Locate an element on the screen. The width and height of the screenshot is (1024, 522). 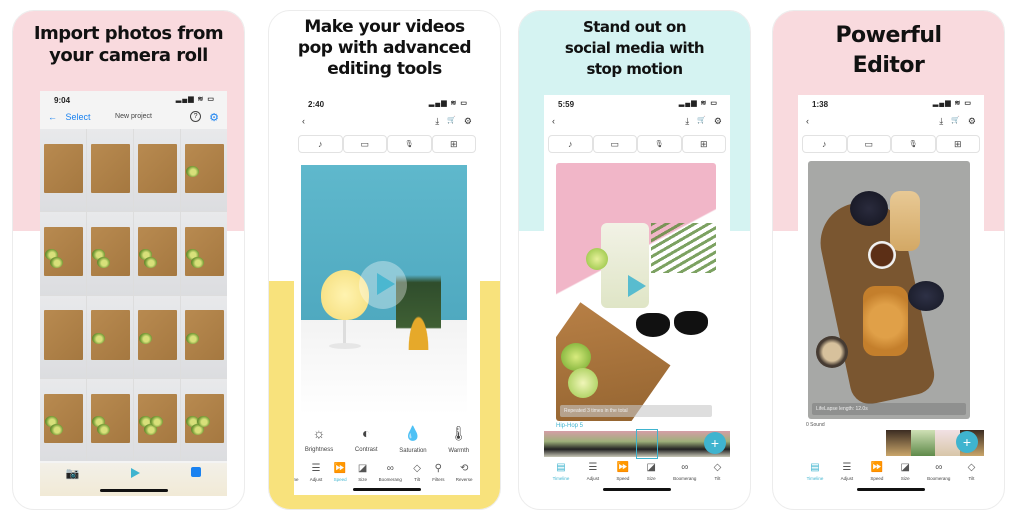
headline-line: Stand out on is located at coordinates (634, 27).